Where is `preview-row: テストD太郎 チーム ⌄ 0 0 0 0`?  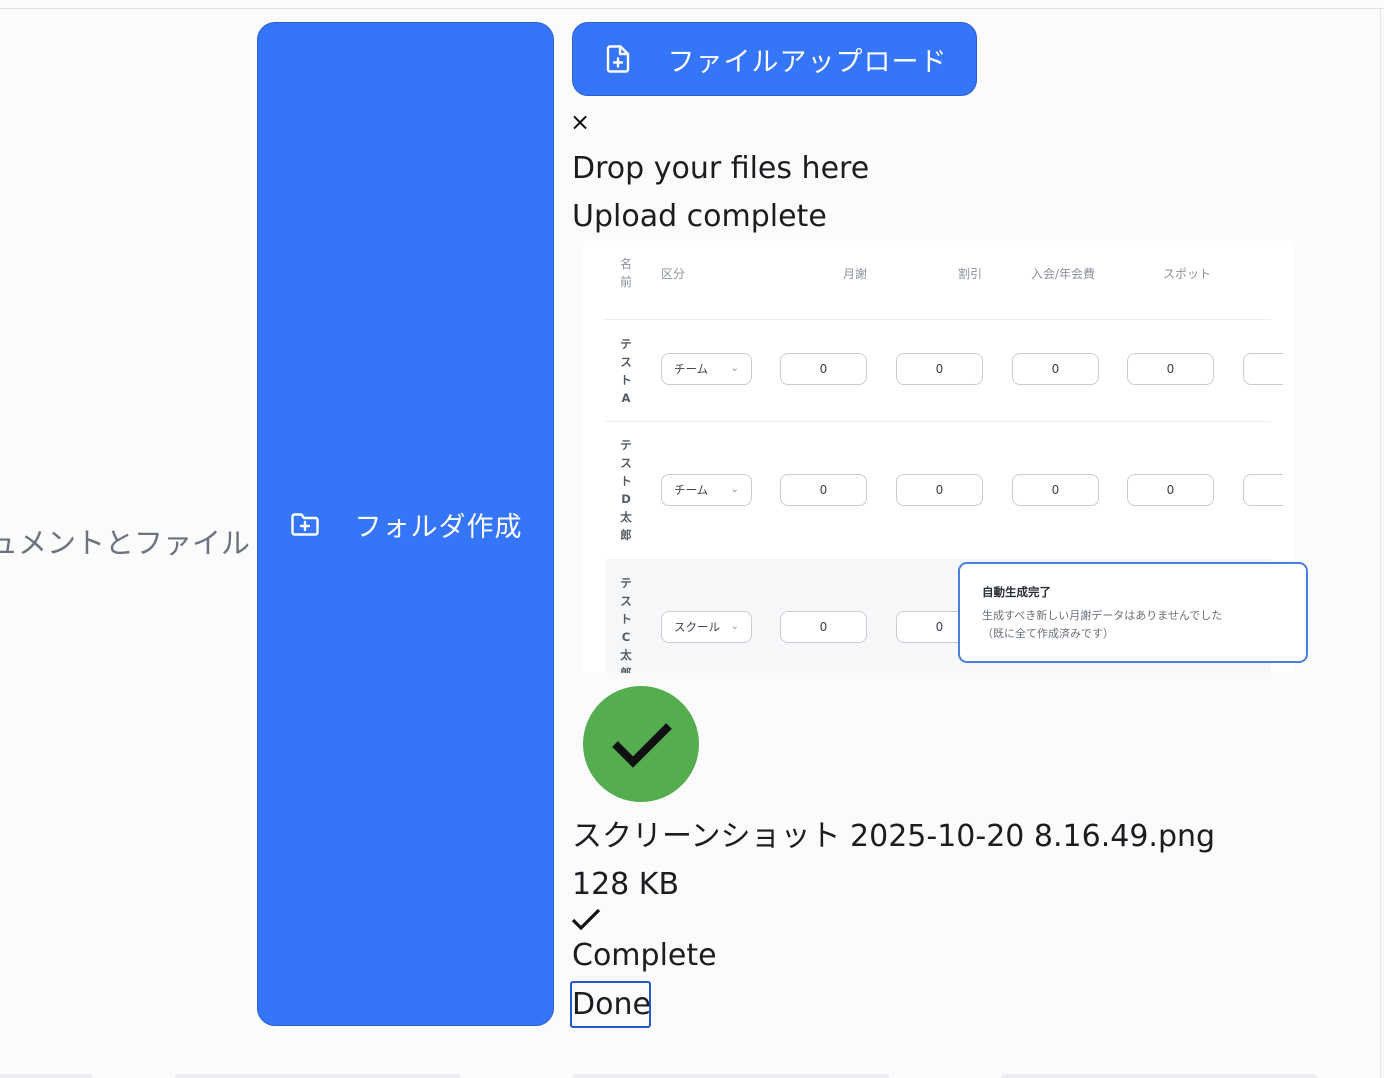 preview-row: テストD太郎 チーム ⌄ 0 0 0 0 is located at coordinates (944, 496).